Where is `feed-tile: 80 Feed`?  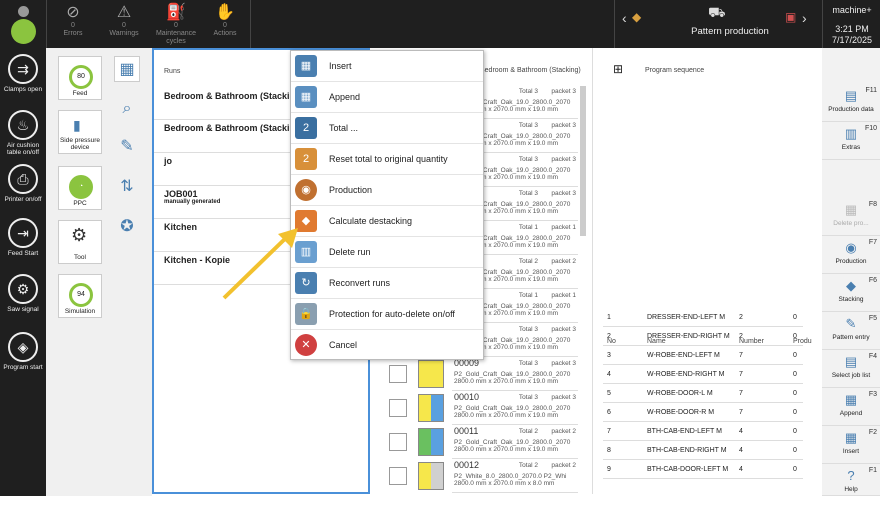 feed-tile: 80 Feed is located at coordinates (80, 78).